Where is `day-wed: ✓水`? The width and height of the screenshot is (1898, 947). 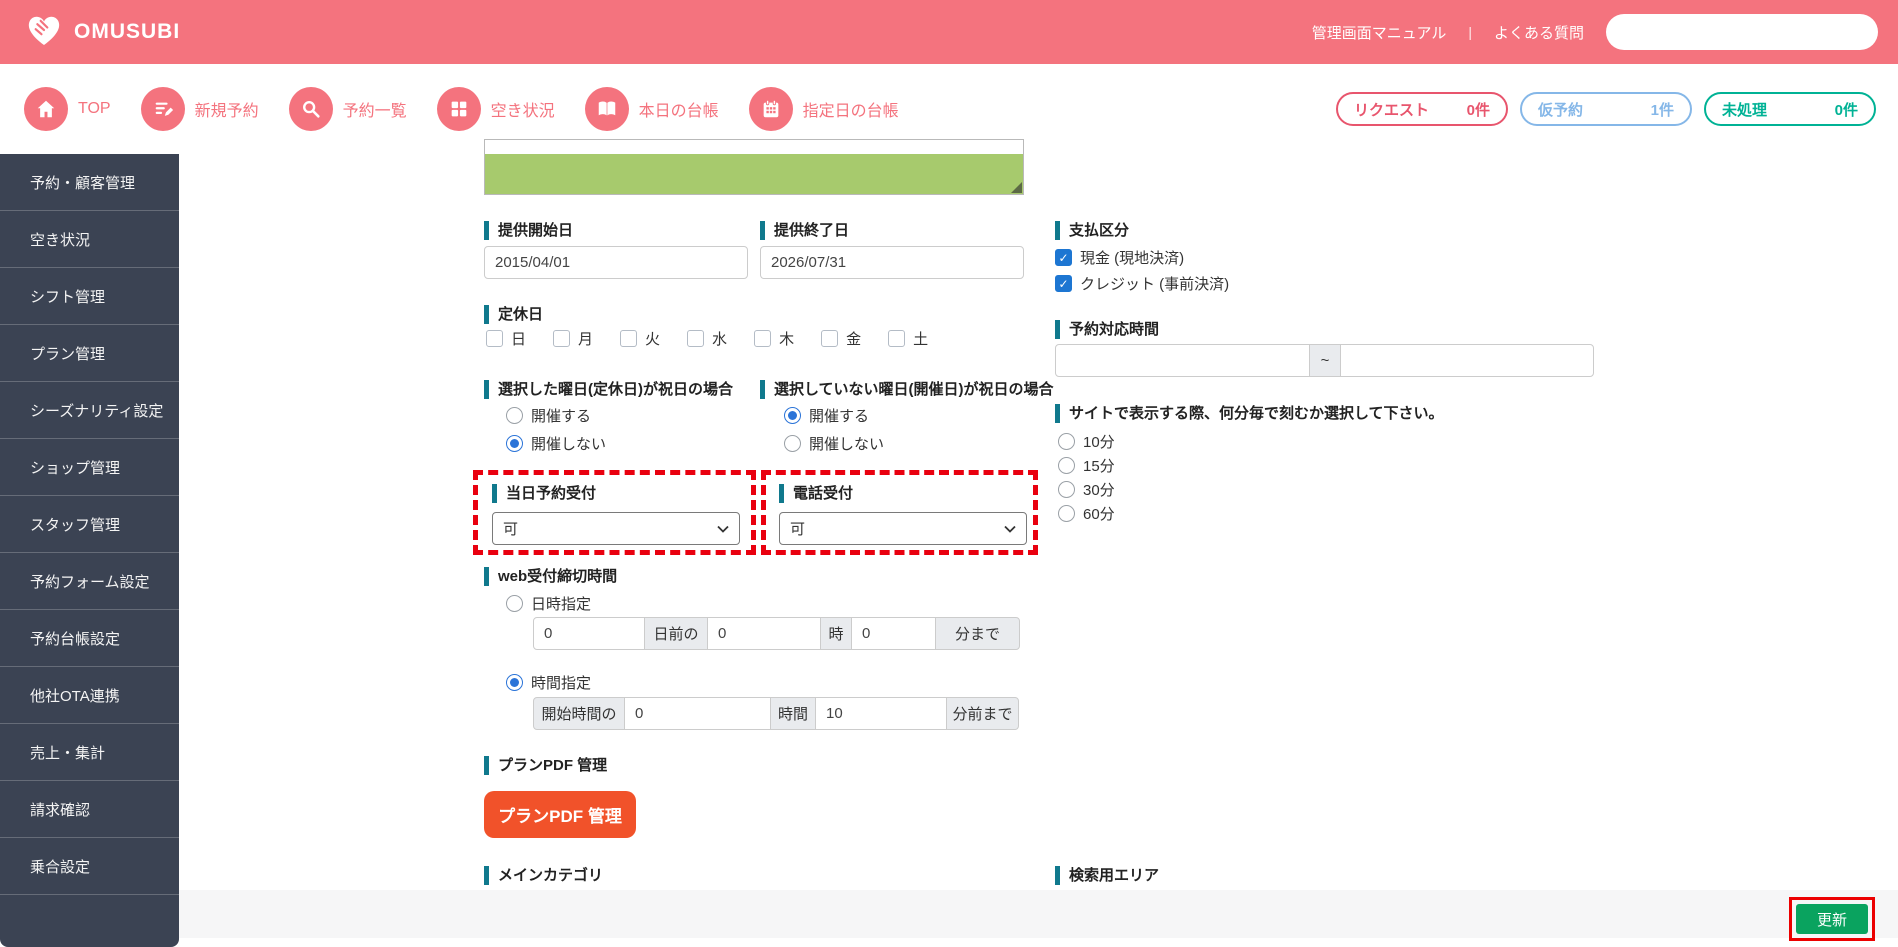 day-wed: ✓水 is located at coordinates (707, 338).